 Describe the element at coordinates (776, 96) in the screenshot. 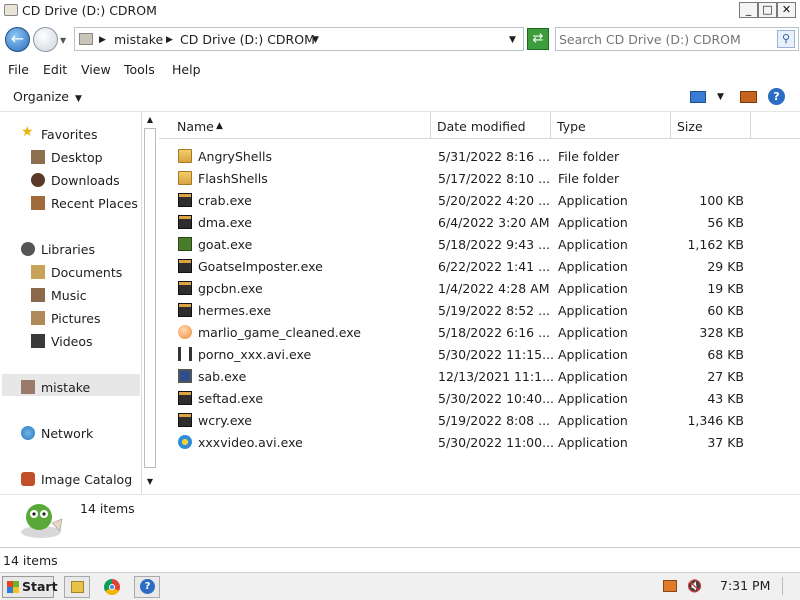

I see `help-icon: ?` at that location.